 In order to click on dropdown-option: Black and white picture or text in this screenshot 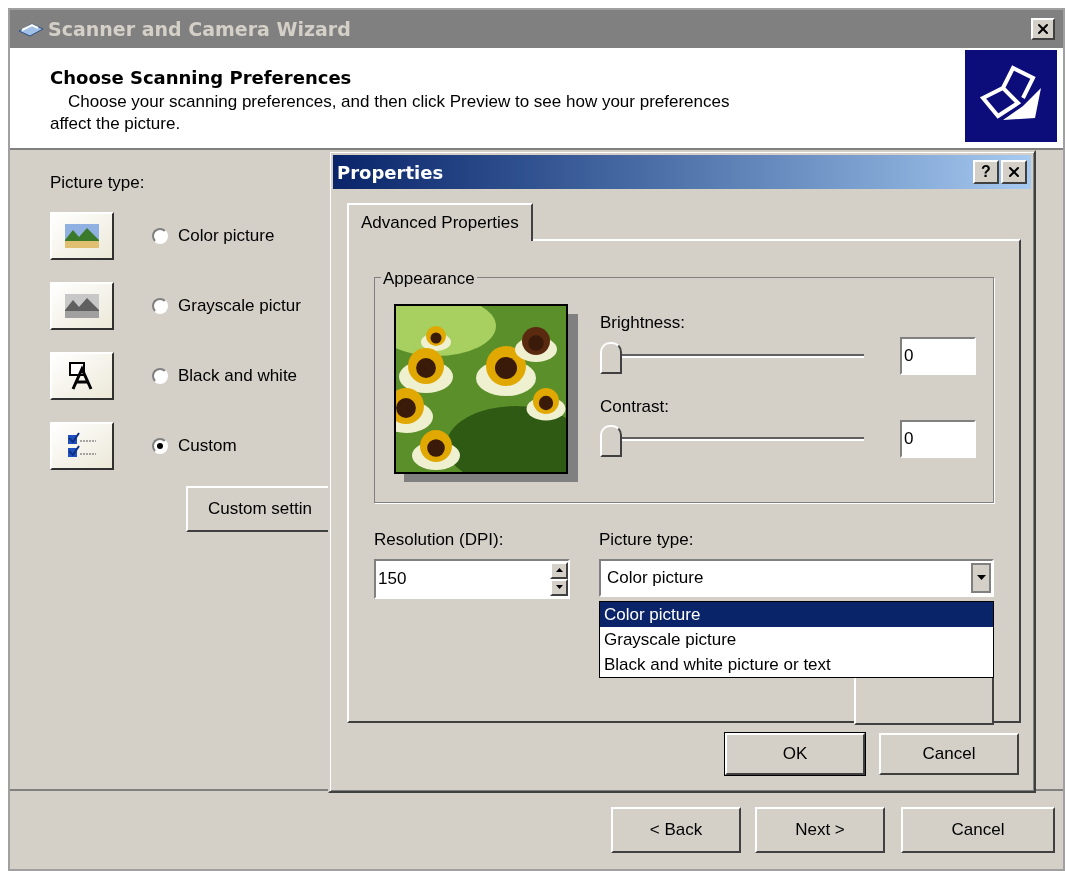, I will do `click(796, 664)`.